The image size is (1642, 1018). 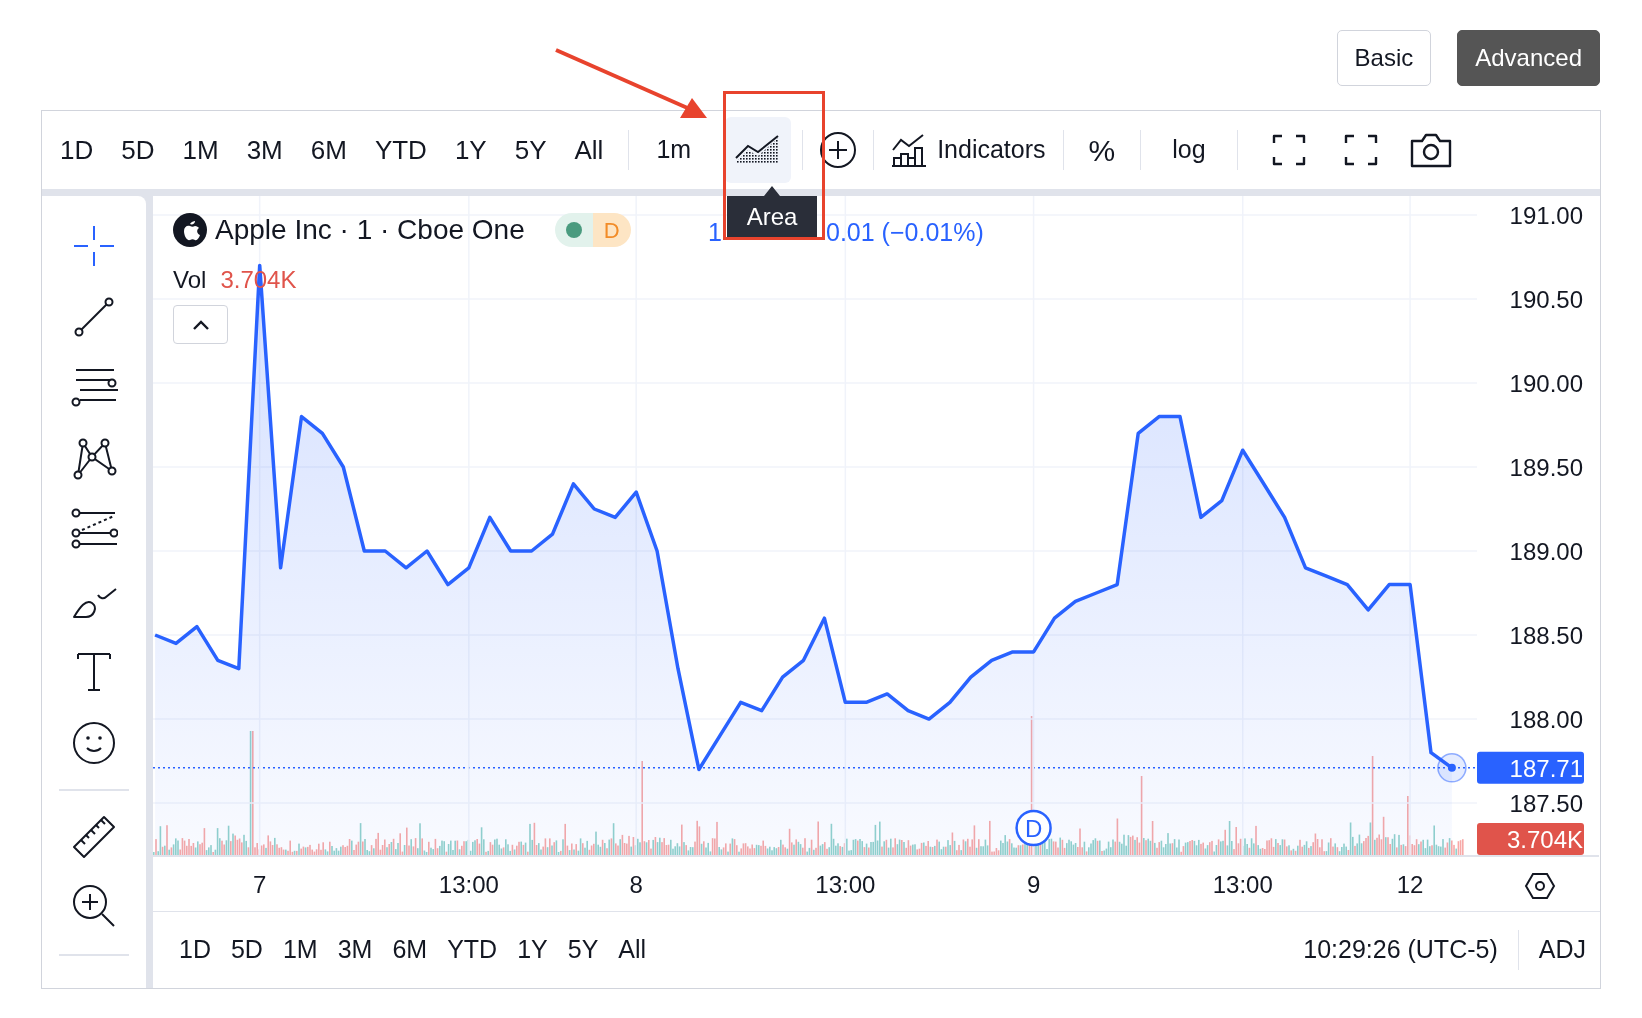 What do you see at coordinates (1546, 299) in the screenshot?
I see `axis-label: 190.50` at bounding box center [1546, 299].